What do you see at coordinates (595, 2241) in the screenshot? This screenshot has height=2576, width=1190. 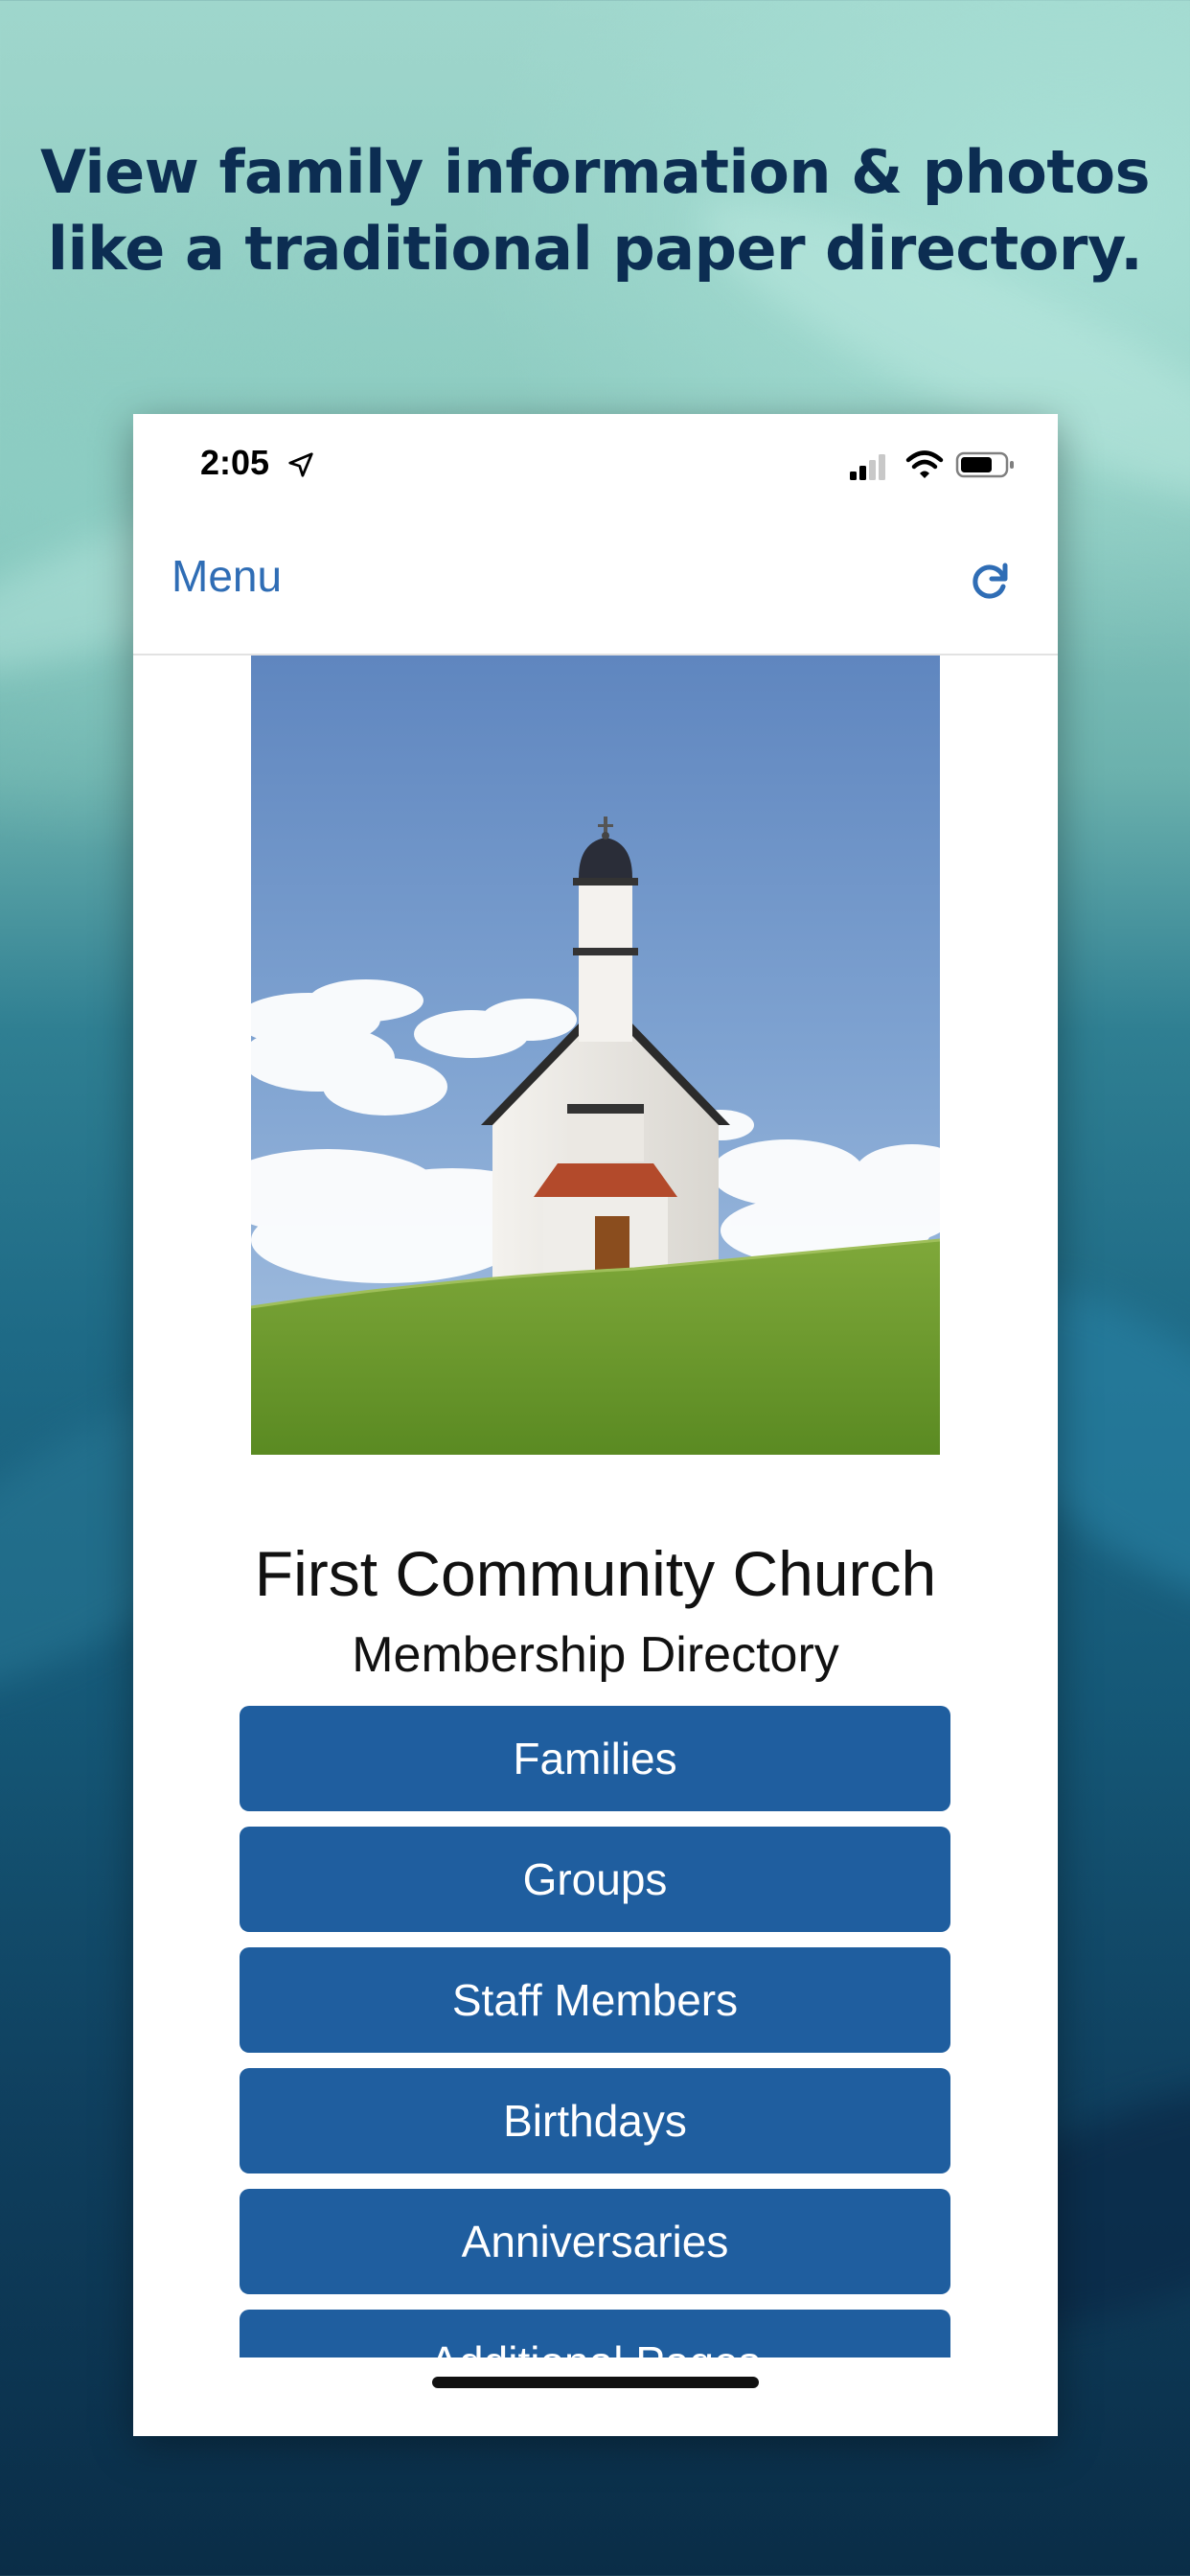 I see `anniversaries-button: Anniversaries` at bounding box center [595, 2241].